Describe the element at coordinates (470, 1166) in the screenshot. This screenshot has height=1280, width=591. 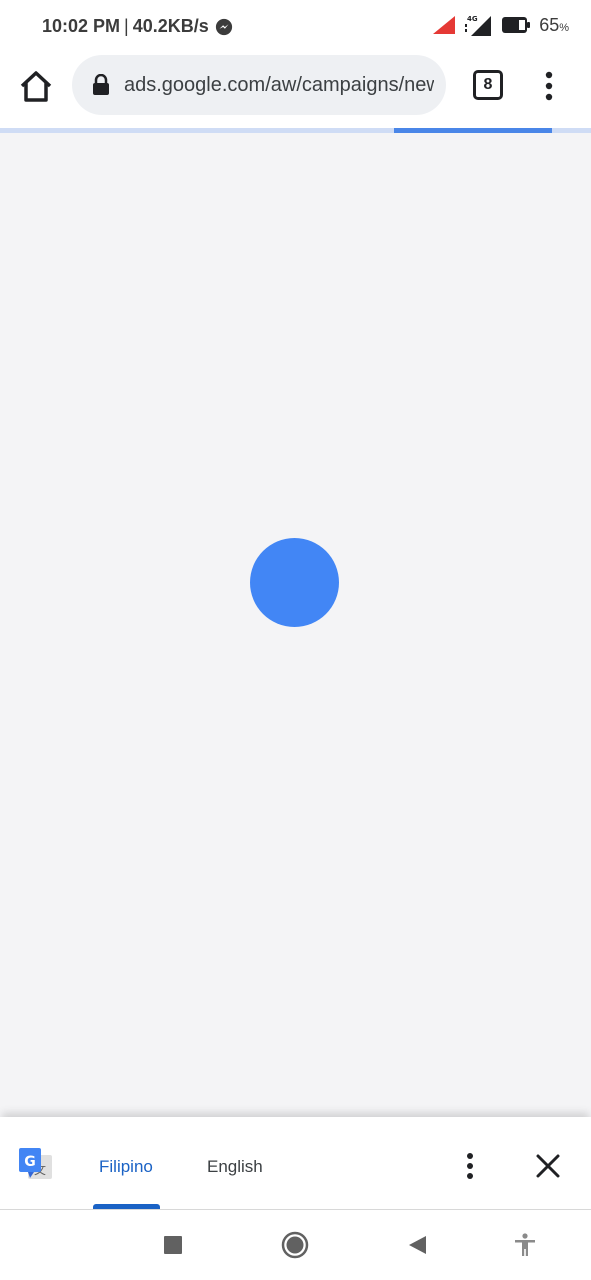
I see `translate-more-vert-icon` at that location.